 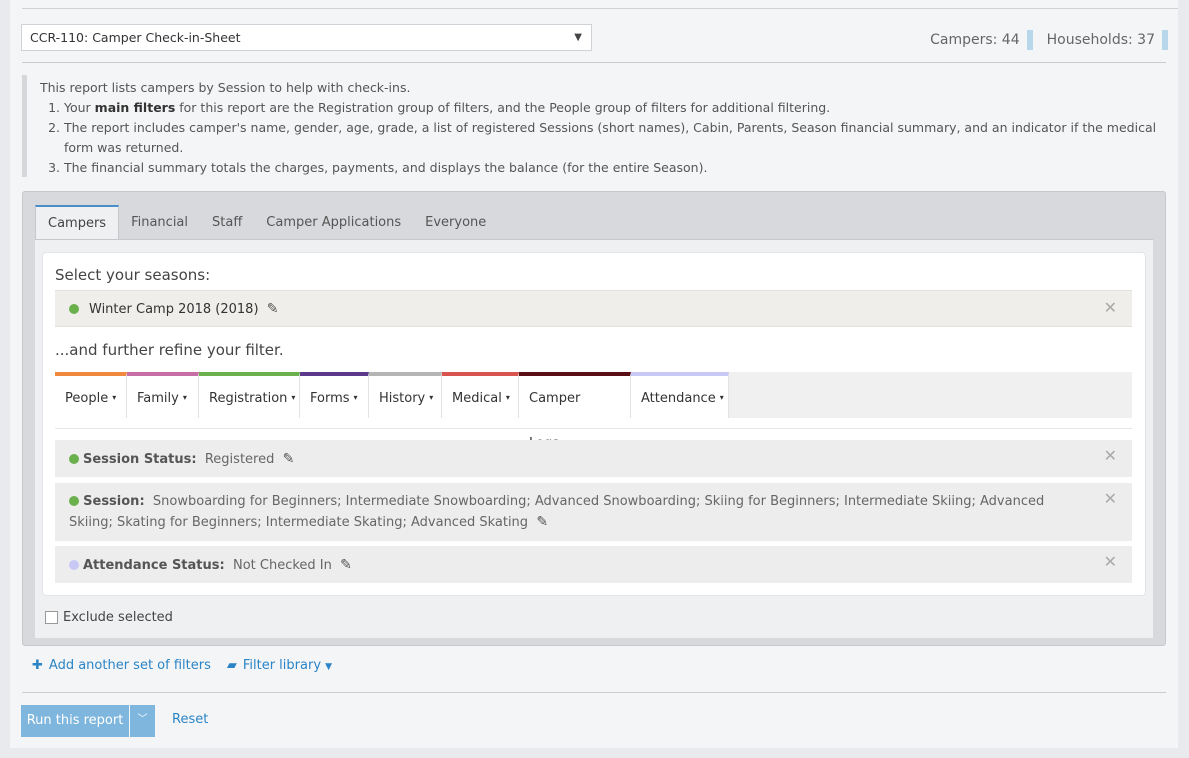 What do you see at coordinates (74, 309) in the screenshot?
I see `season-status-dot` at bounding box center [74, 309].